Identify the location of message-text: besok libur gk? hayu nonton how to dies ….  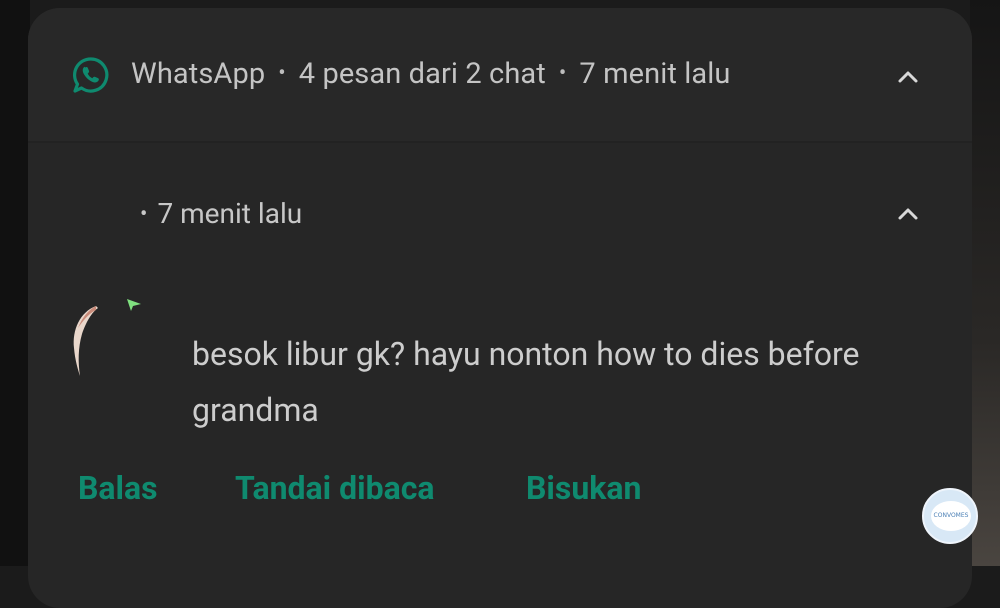
(526, 382).